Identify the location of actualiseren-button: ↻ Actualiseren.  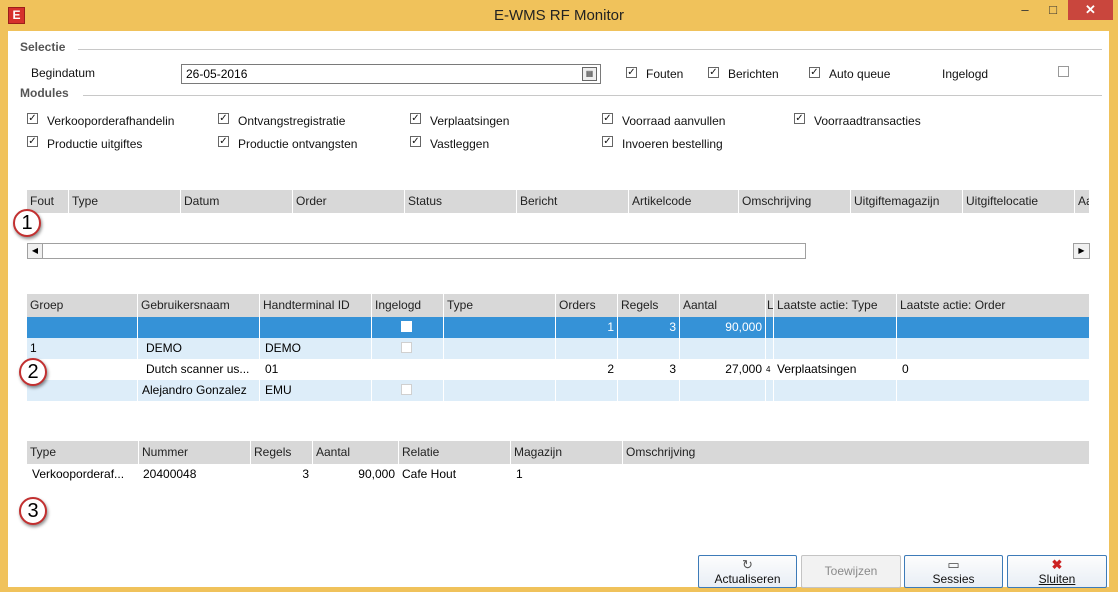
(747, 571).